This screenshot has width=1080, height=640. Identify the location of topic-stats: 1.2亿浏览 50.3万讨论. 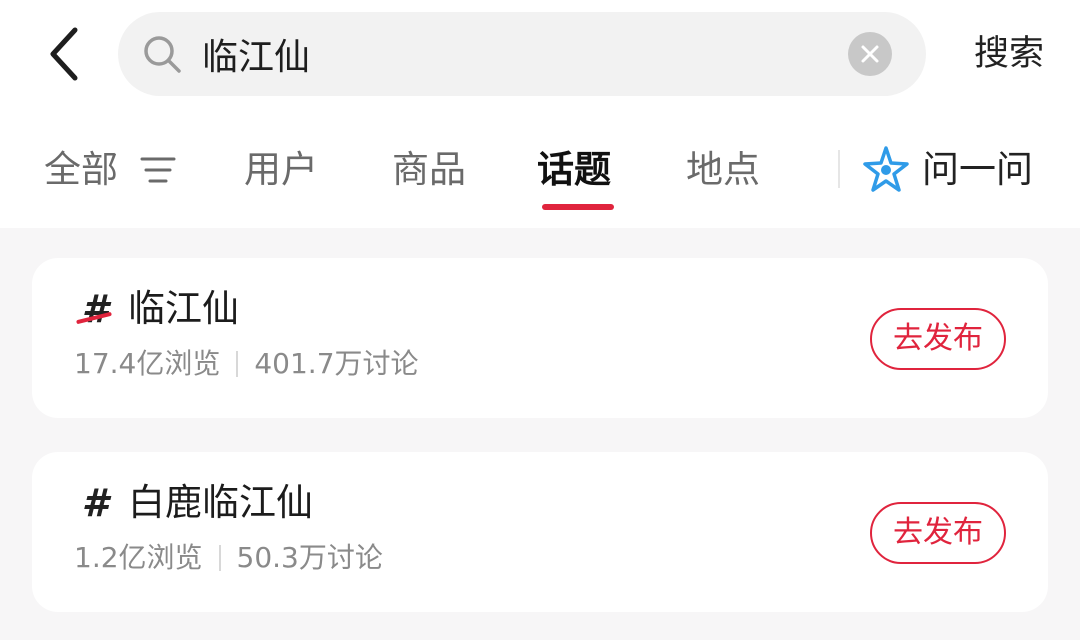
(228, 558).